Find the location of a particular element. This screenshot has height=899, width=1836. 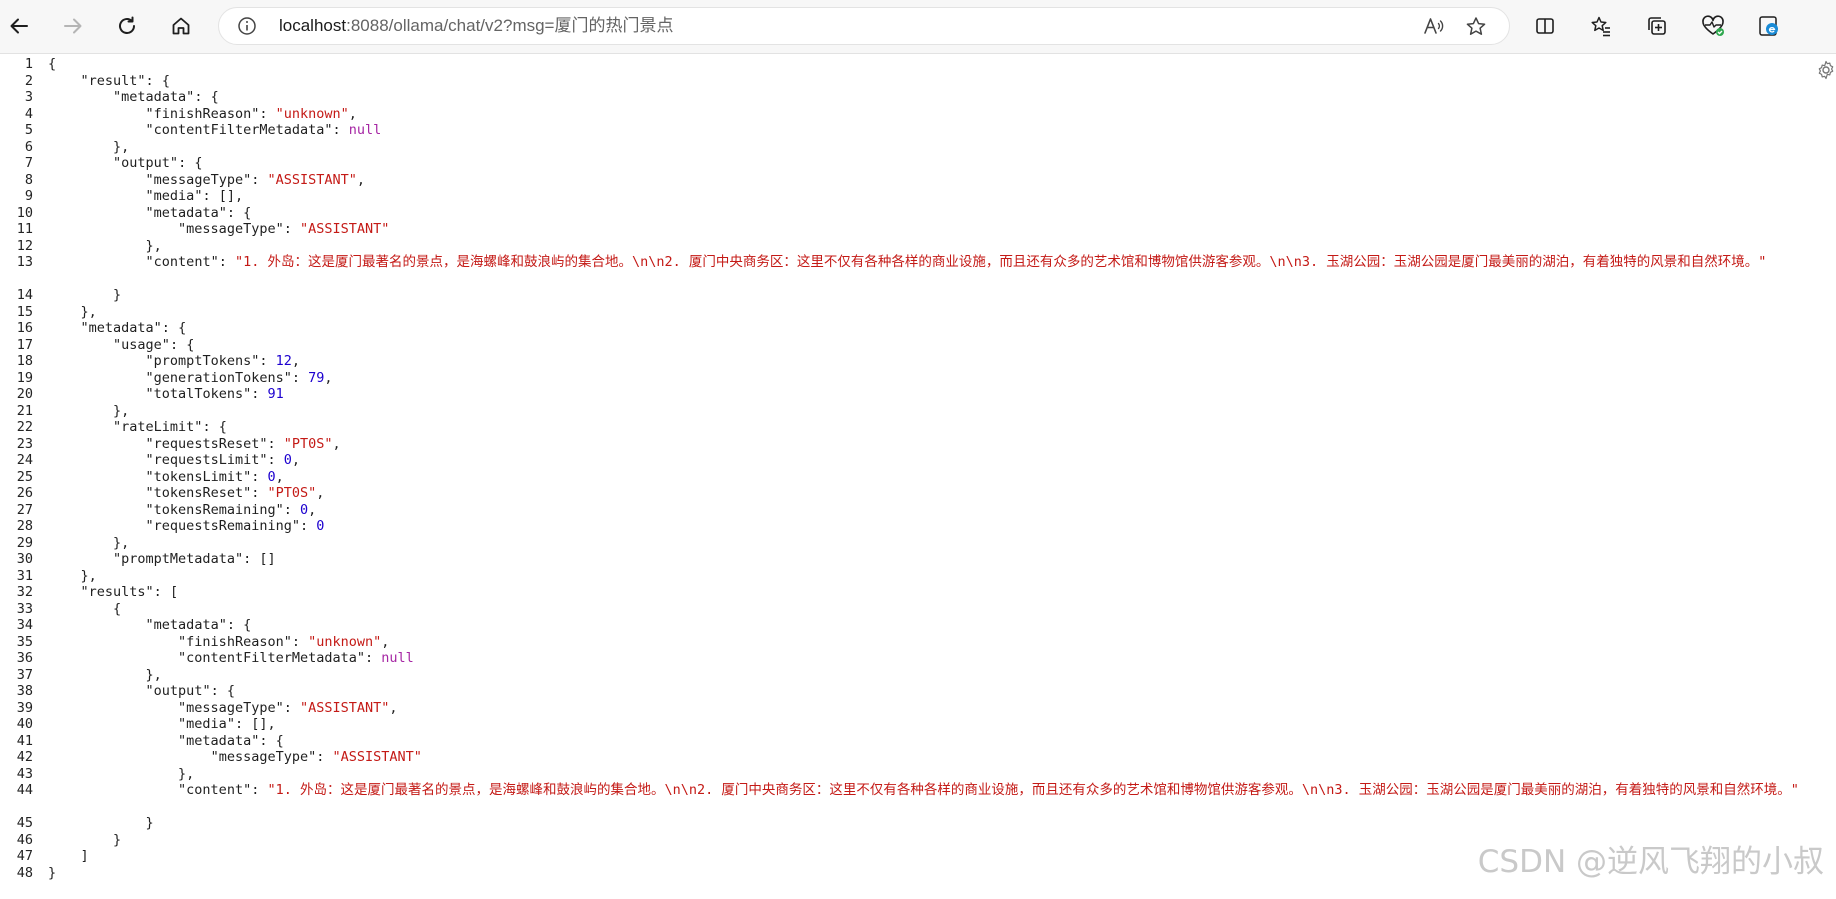

line-number: 10 is located at coordinates (24, 212).